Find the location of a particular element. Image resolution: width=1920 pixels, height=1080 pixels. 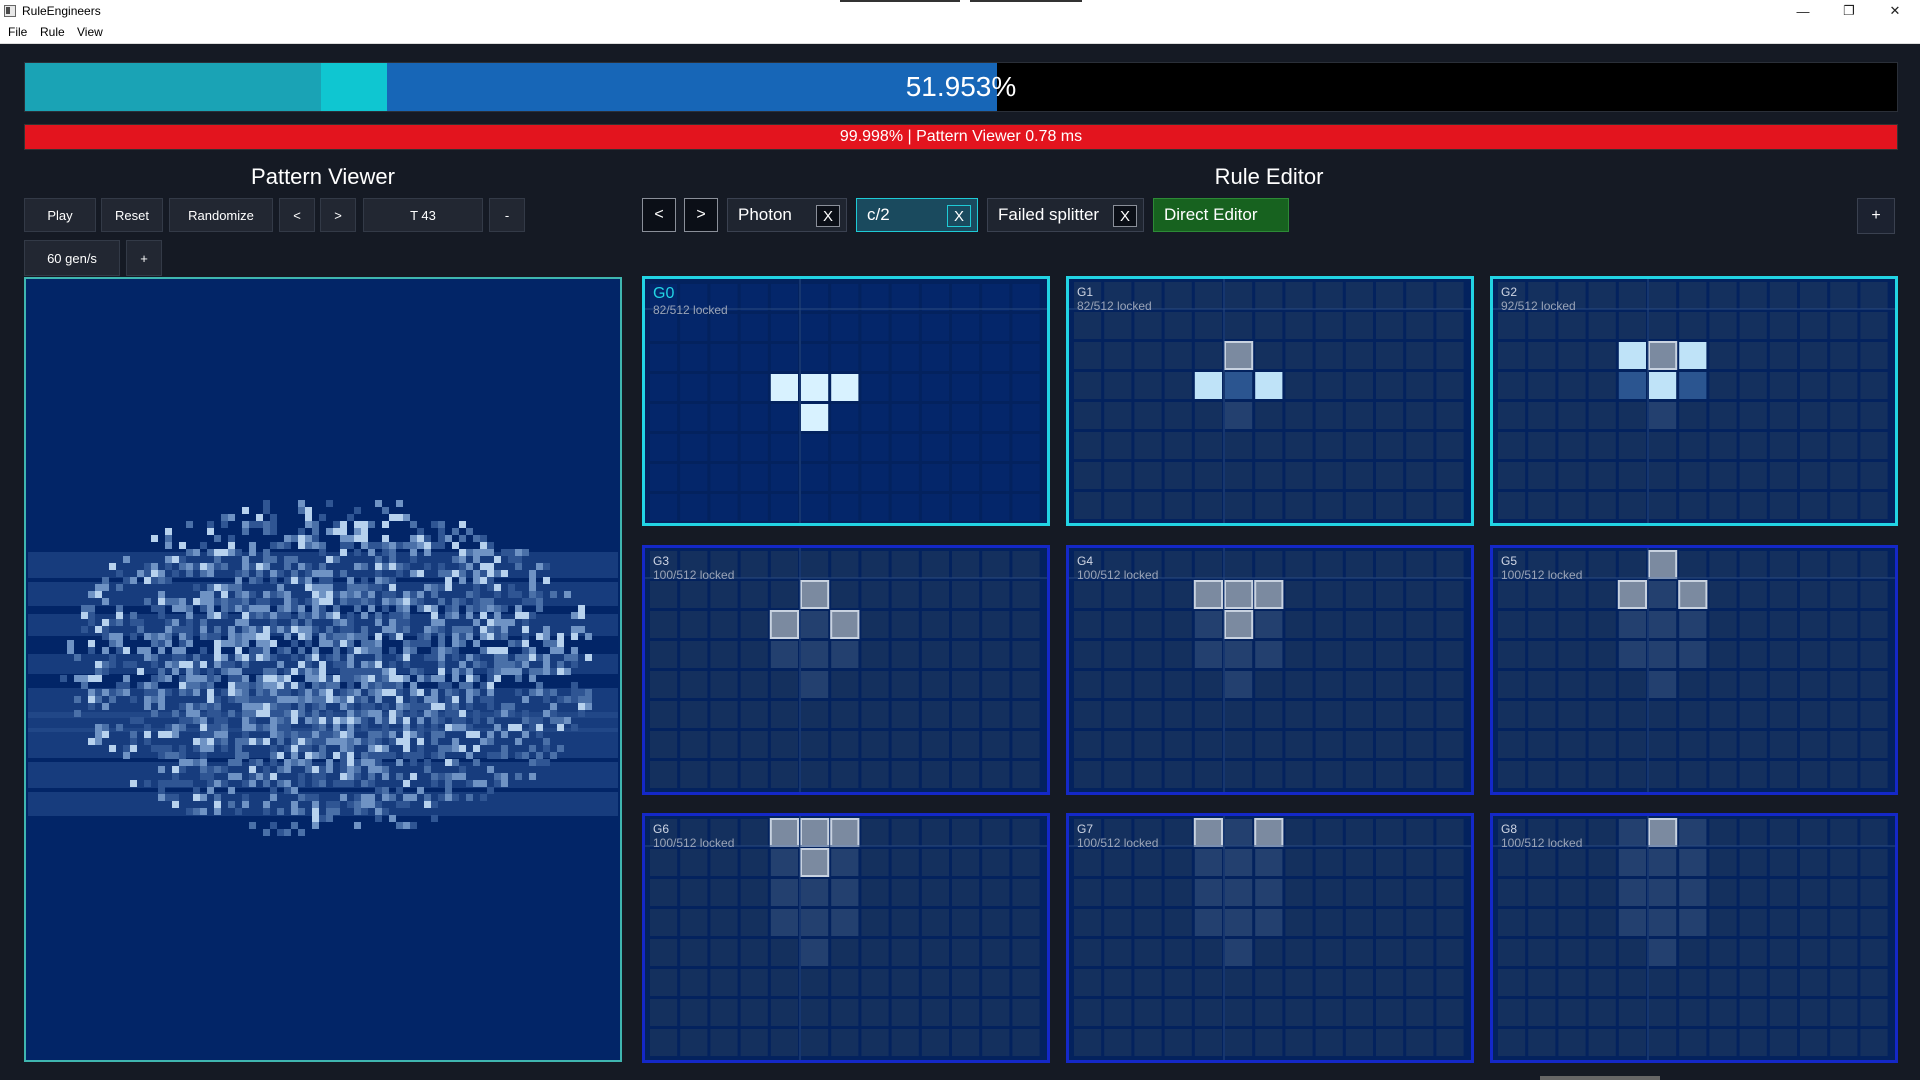

rule-card-g3: G3 100/512 locked is located at coordinates (846, 670).